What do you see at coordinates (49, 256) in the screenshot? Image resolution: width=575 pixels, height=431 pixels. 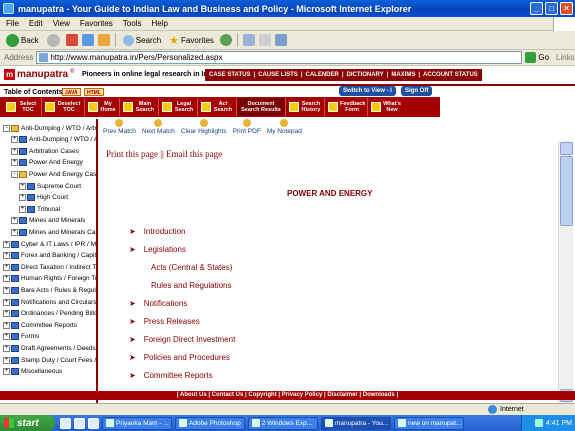 I see `toc-tree-item: + Forex and Banking / Capital` at bounding box center [49, 256].